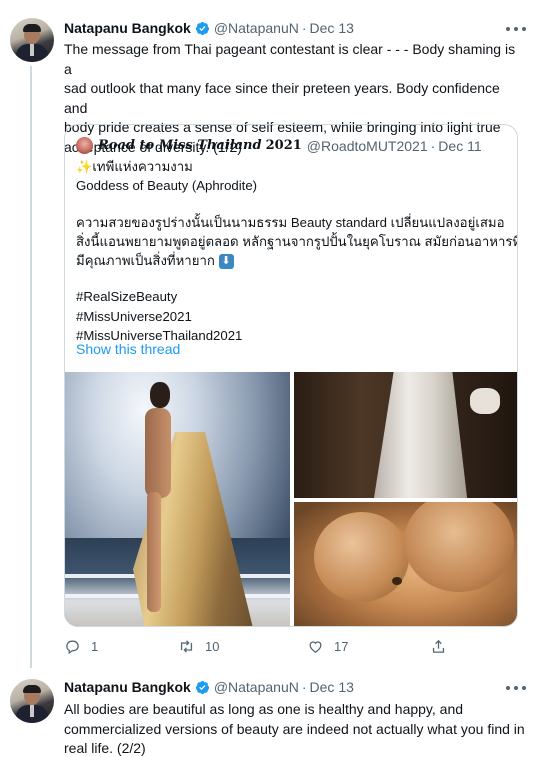 The height and width of the screenshot is (757, 540). I want to click on tweet-actions: 1 10 17, so click(264, 648).